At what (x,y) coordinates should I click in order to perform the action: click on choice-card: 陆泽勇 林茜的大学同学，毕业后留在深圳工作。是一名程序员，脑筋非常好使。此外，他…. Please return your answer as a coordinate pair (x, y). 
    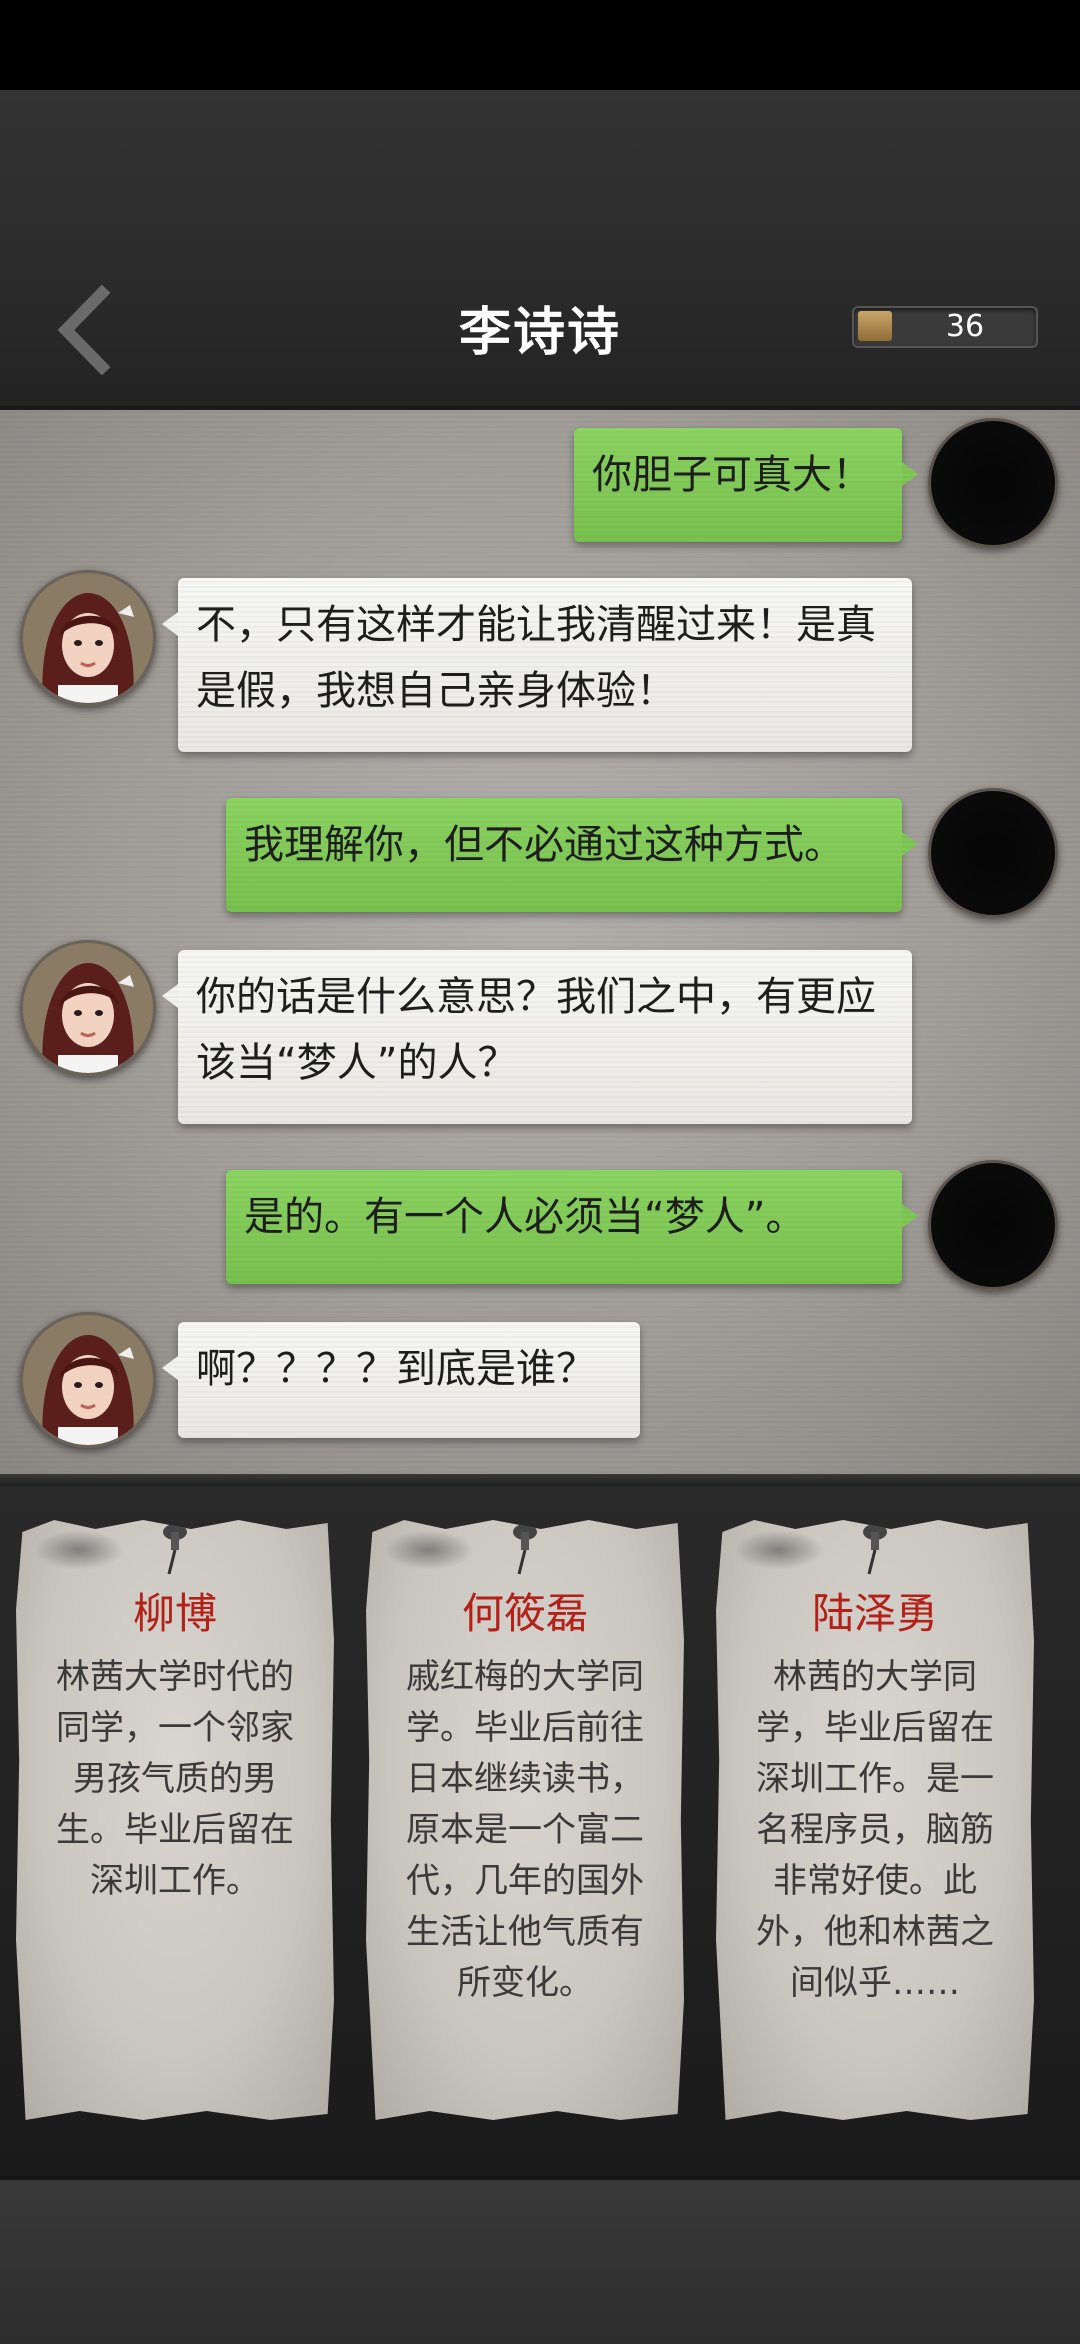
    Looking at the image, I should click on (875, 1820).